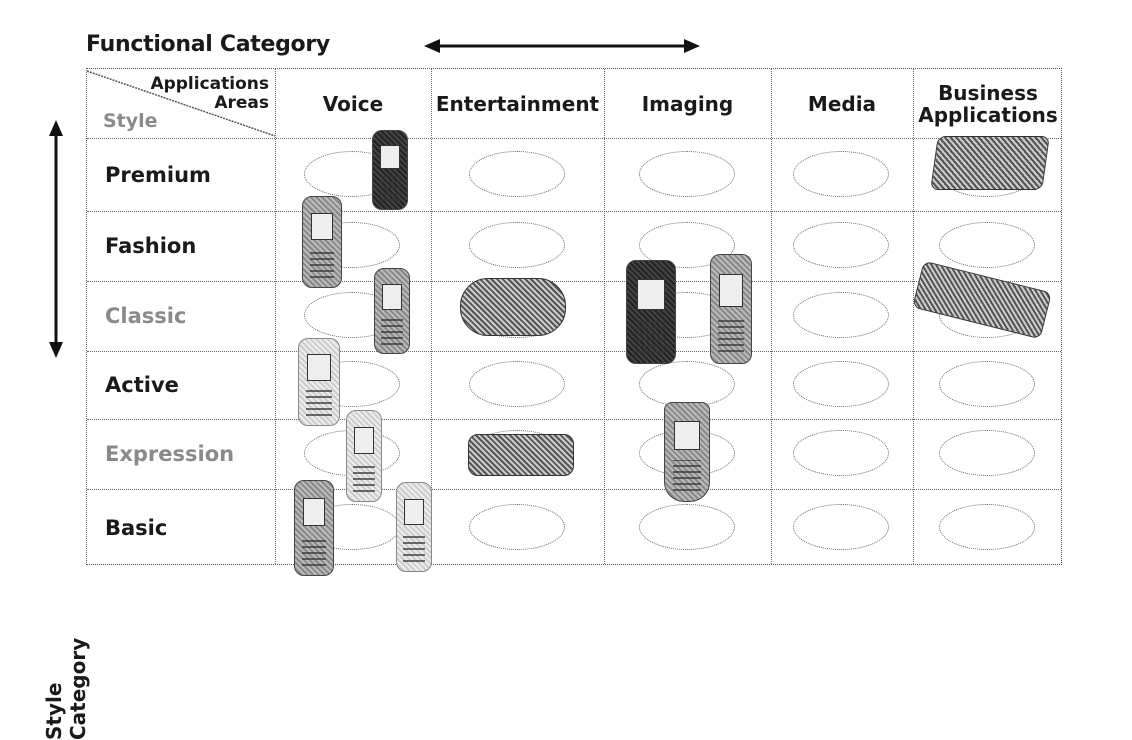 This screenshot has height=740, width=1132. Describe the element at coordinates (687, 452) in the screenshot. I see `phone-image-expression-imaging` at that location.